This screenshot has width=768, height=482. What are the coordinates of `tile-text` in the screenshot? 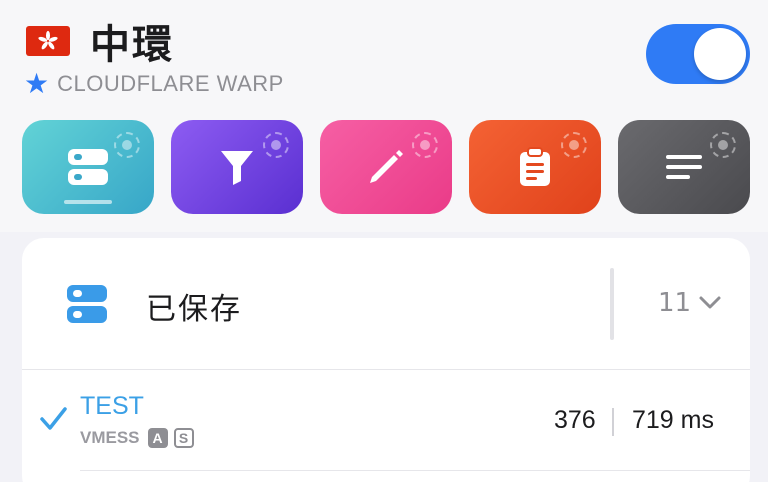 It's located at (684, 167).